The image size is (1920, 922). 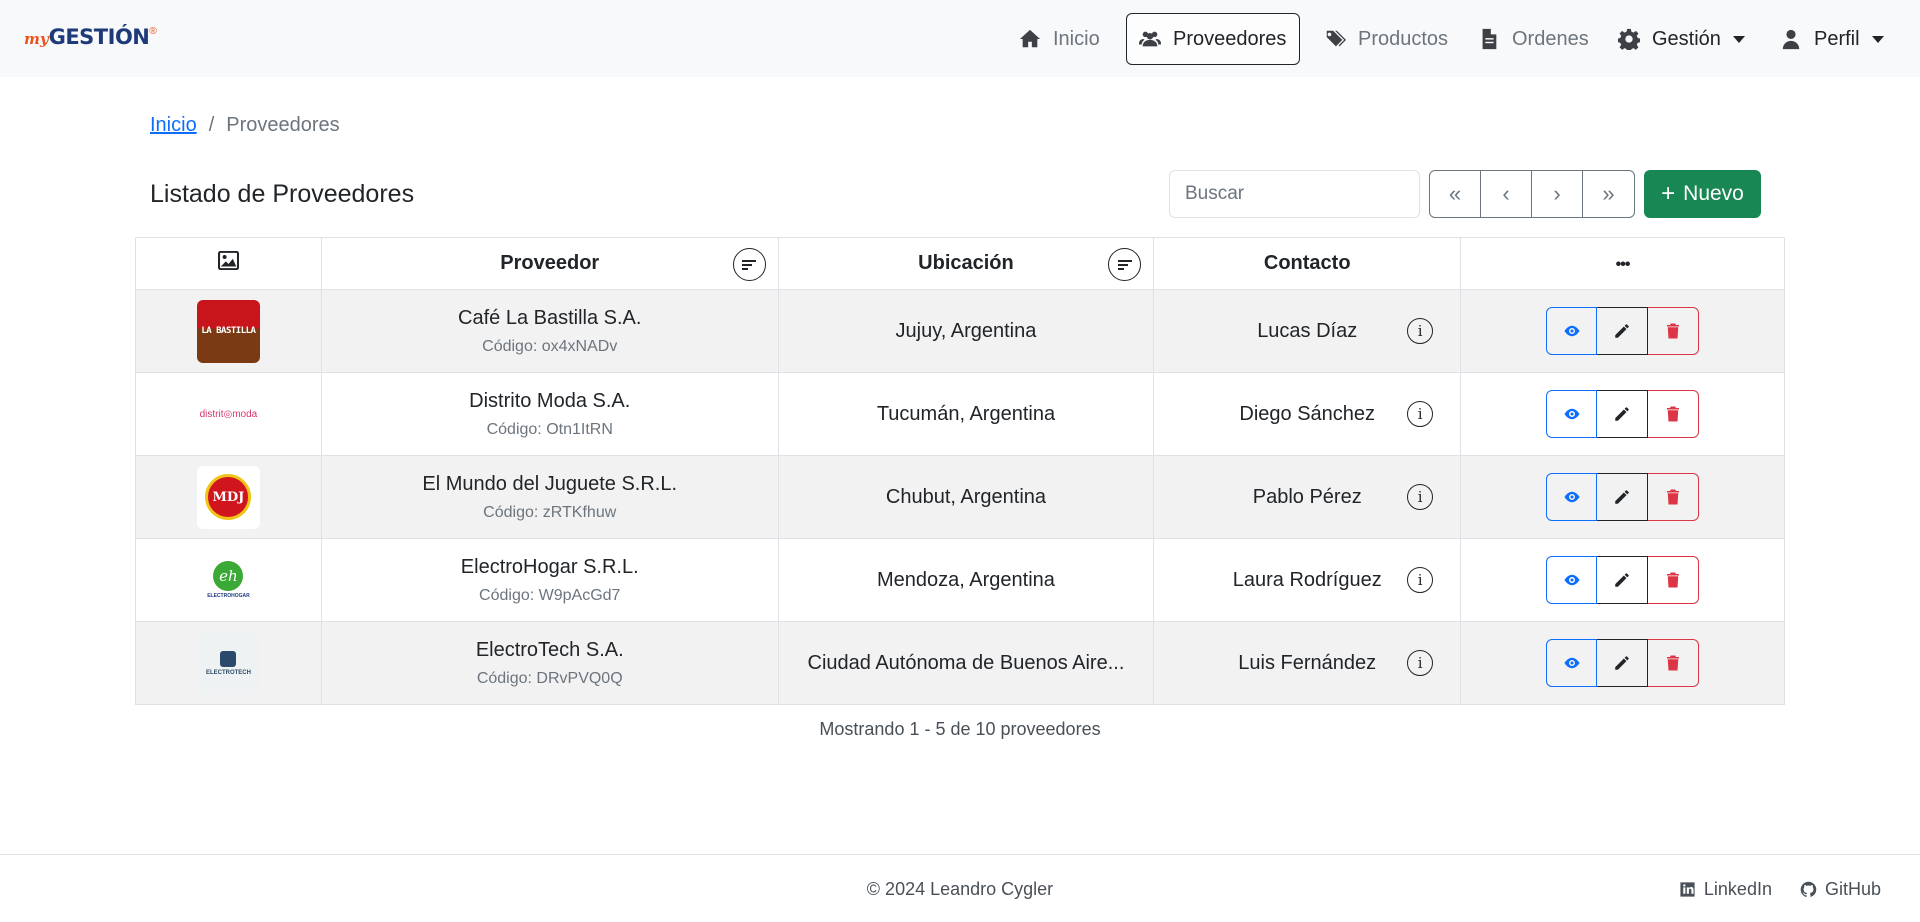 I want to click on location-cell: Chubut, Argentina, so click(x=966, y=497).